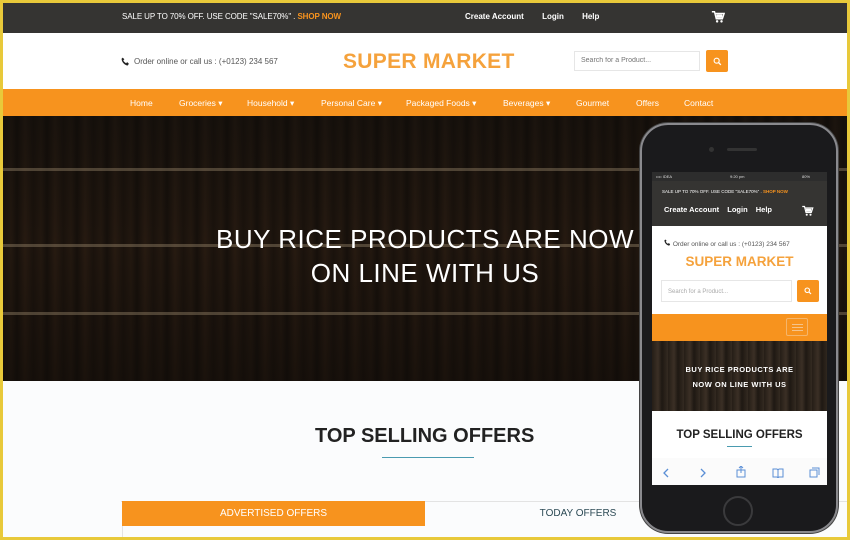 This screenshot has height=540, width=850. What do you see at coordinates (711, 149) in the screenshot?
I see `phone-camera` at bounding box center [711, 149].